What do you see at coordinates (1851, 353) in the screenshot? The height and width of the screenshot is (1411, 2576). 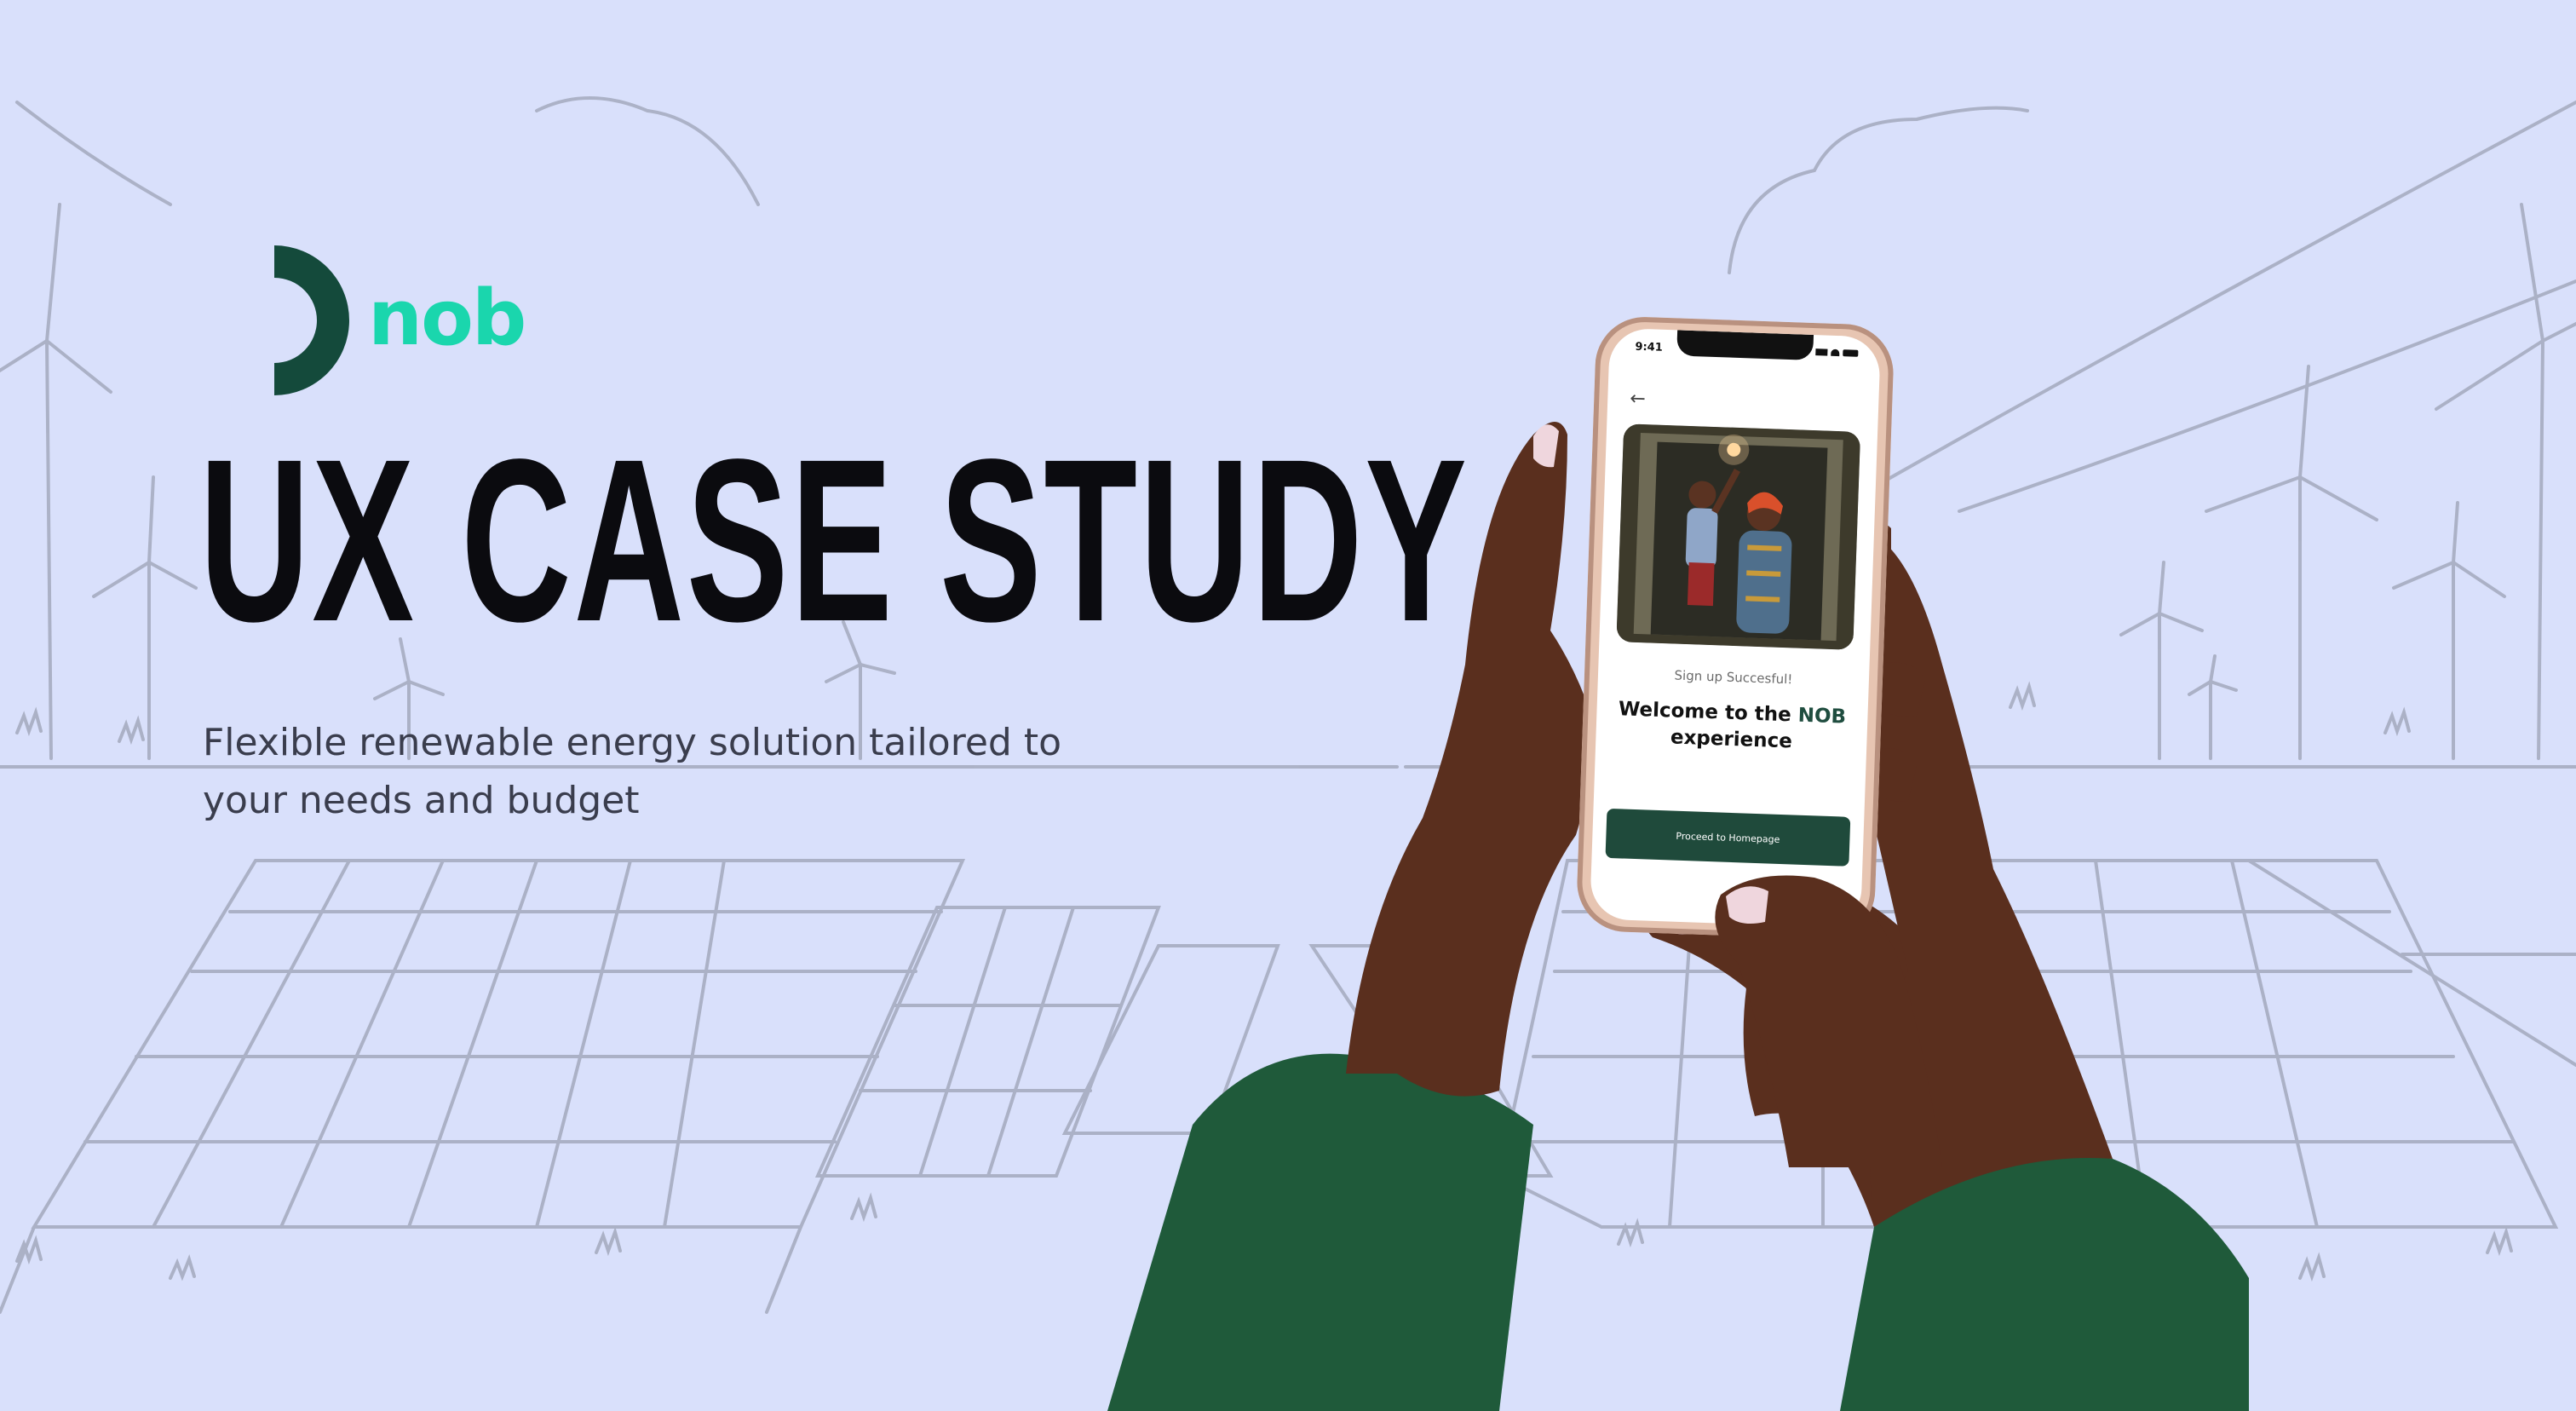 I see `battery-icon` at bounding box center [1851, 353].